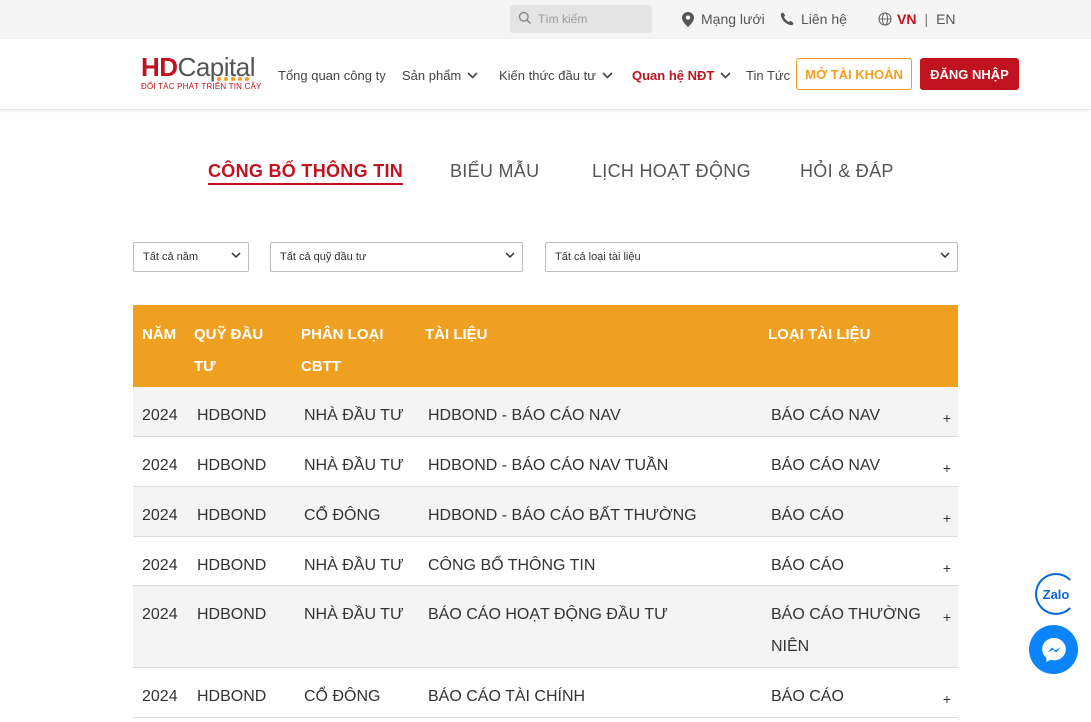  What do you see at coordinates (945, 19) in the screenshot?
I see `lang-en: EN` at bounding box center [945, 19].